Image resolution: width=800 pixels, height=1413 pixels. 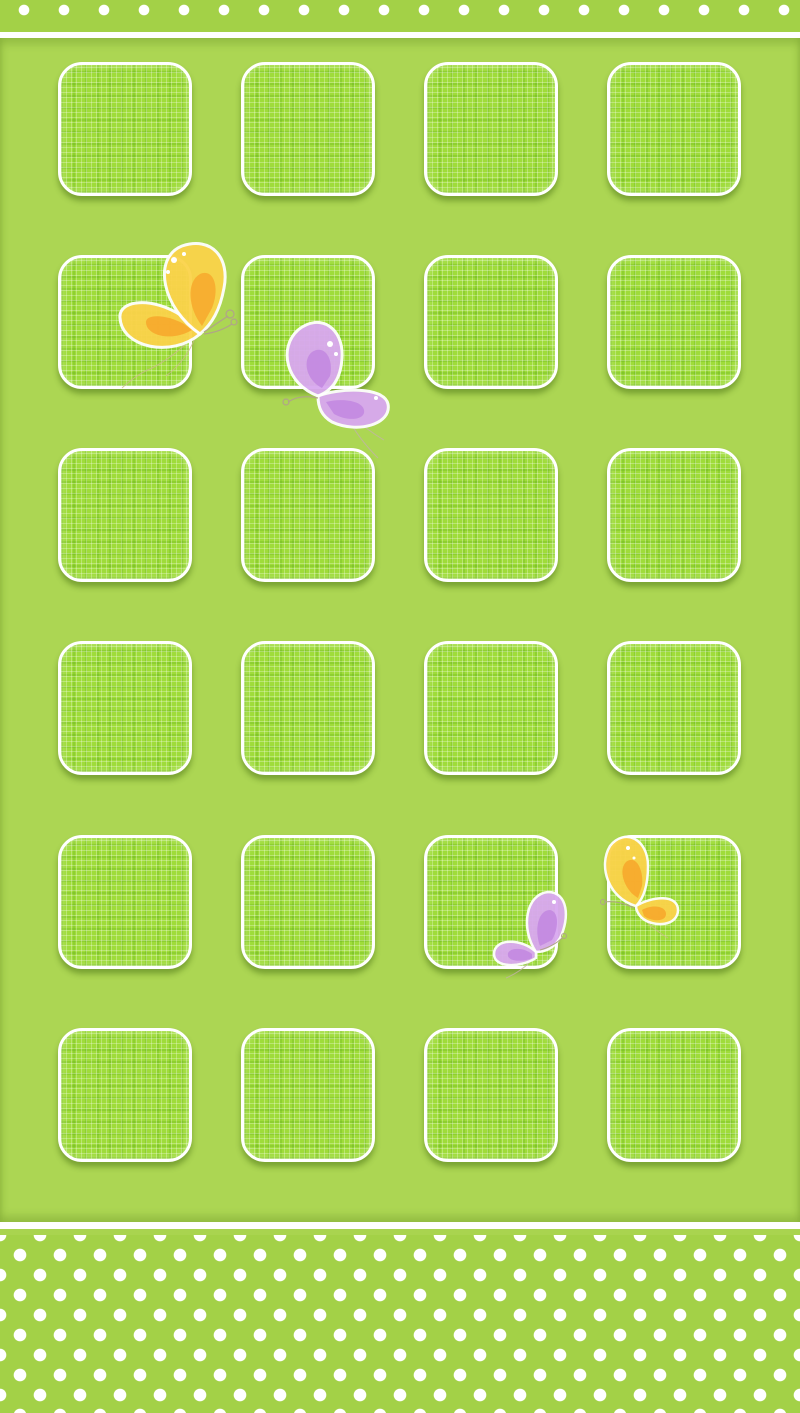 What do you see at coordinates (336, 389) in the screenshot?
I see `butterfly-purple-large` at bounding box center [336, 389].